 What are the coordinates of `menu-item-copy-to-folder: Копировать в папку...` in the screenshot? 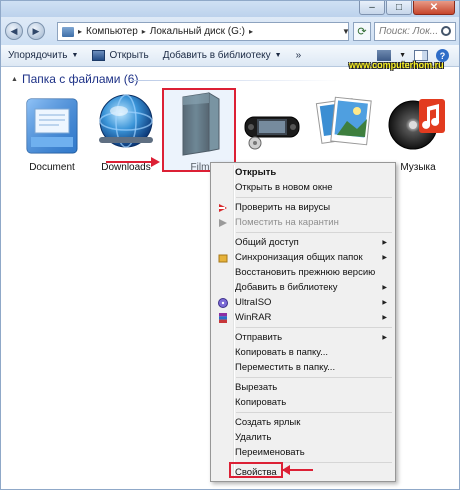 It's located at (303, 352).